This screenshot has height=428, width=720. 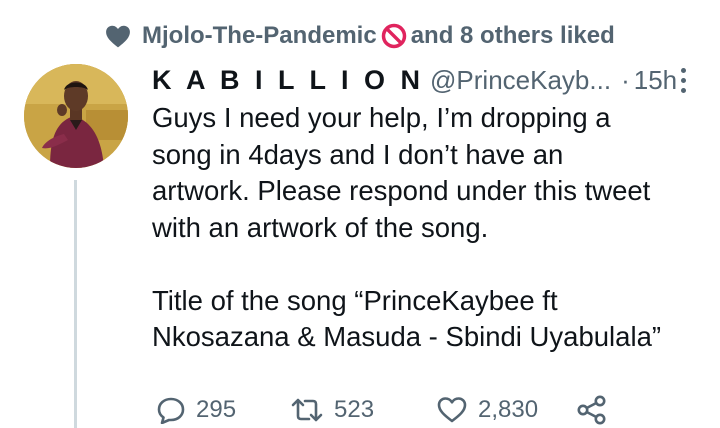 I want to click on avatar, so click(x=76, y=116).